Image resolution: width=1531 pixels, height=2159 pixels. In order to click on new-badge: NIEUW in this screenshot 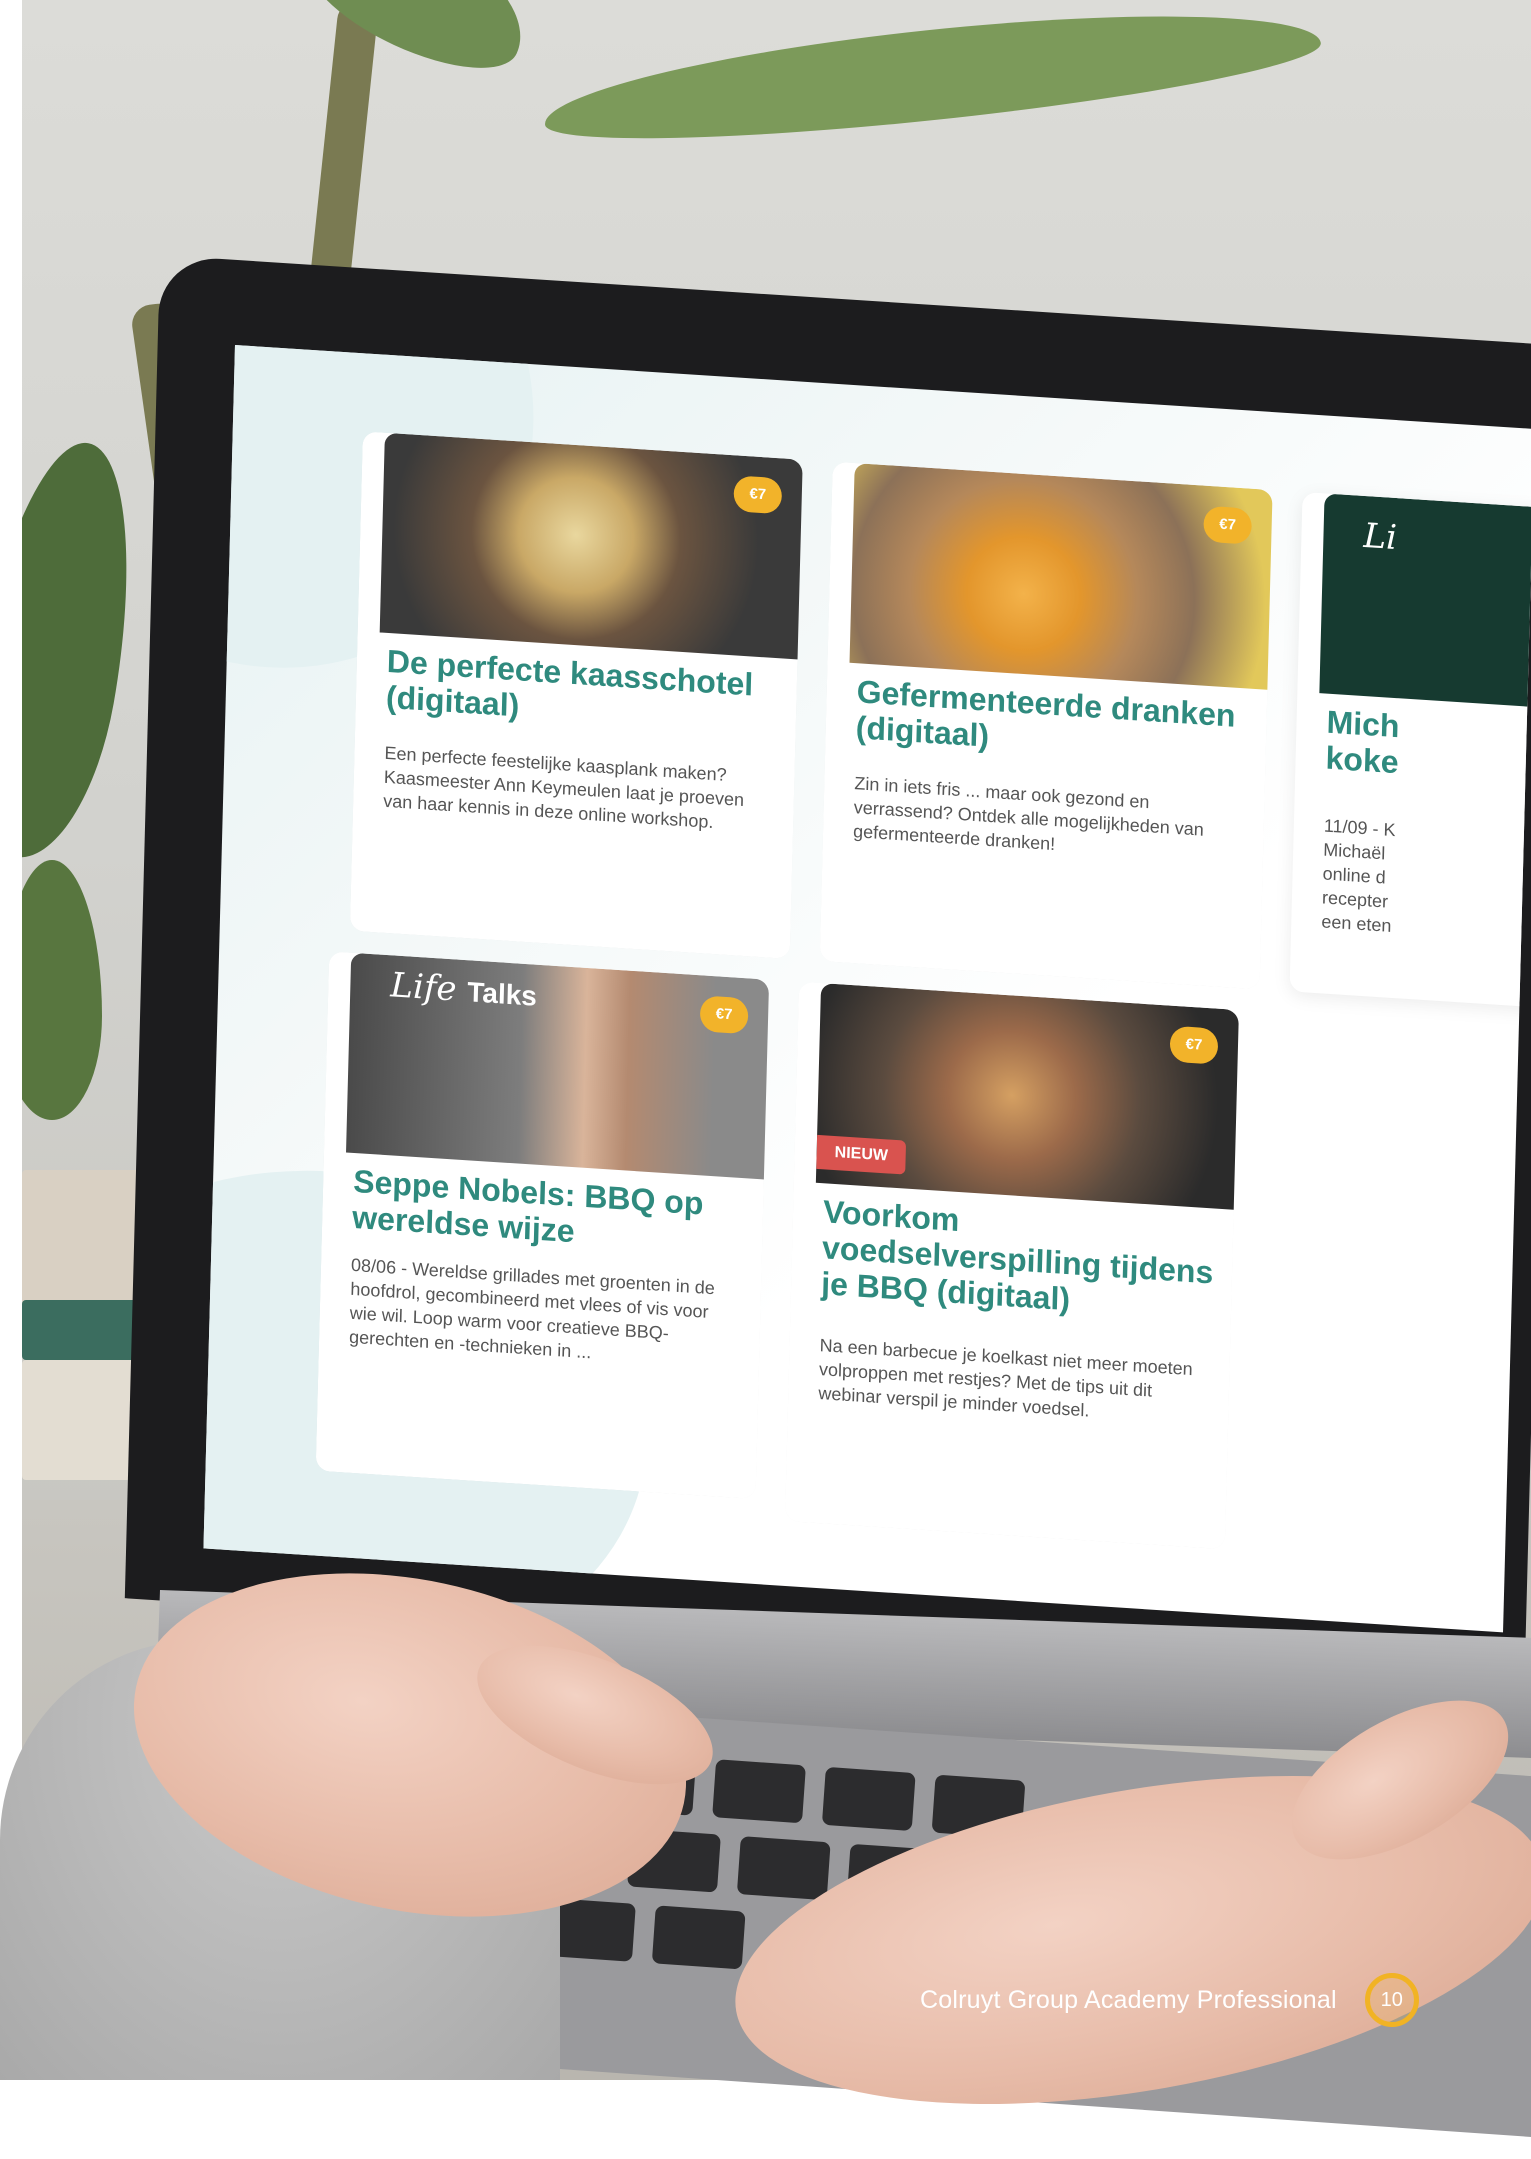, I will do `click(861, 1154)`.